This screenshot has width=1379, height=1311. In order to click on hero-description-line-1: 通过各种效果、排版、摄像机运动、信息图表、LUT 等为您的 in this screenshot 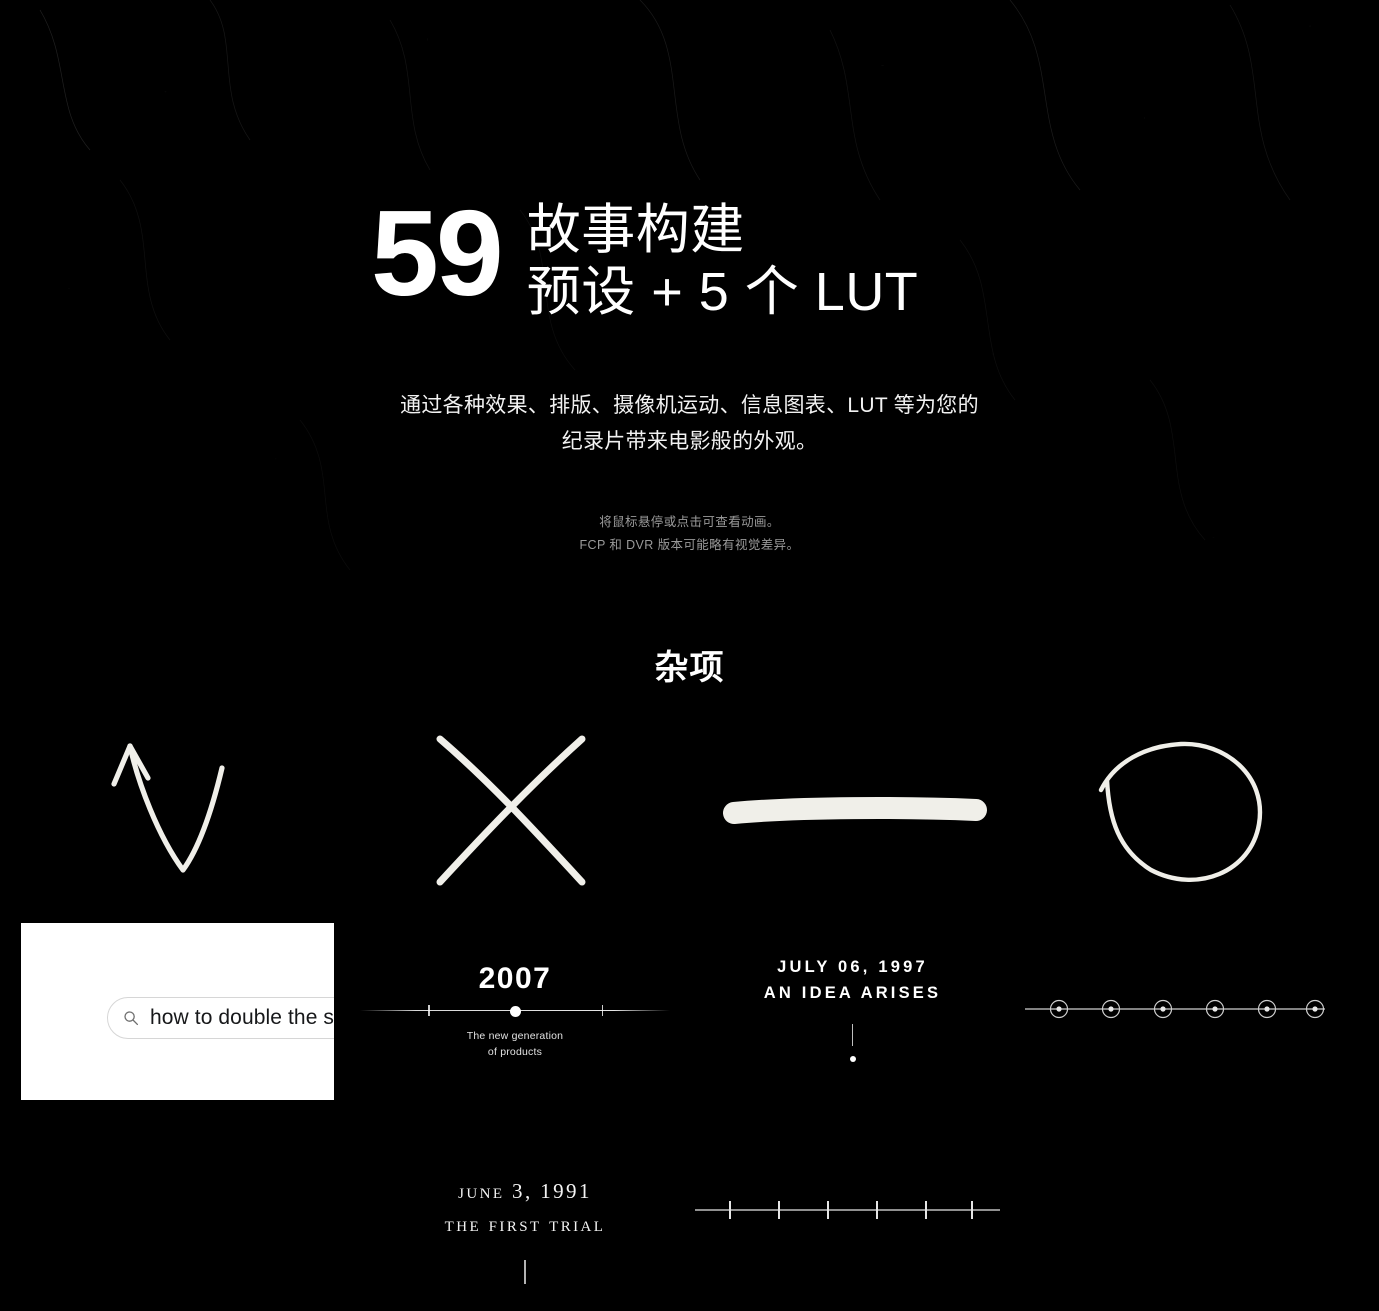, I will do `click(689, 405)`.